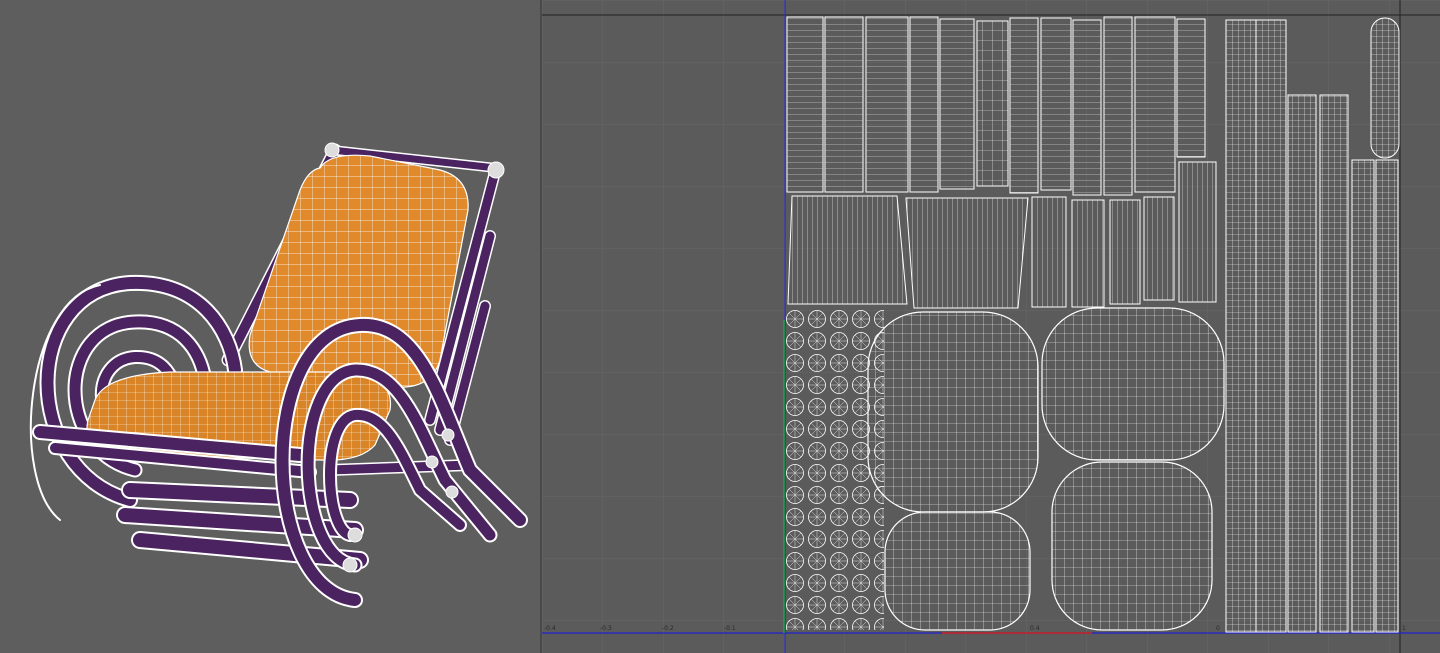  What do you see at coordinates (668, 628) in the screenshot?
I see `tick-label: -0.2` at bounding box center [668, 628].